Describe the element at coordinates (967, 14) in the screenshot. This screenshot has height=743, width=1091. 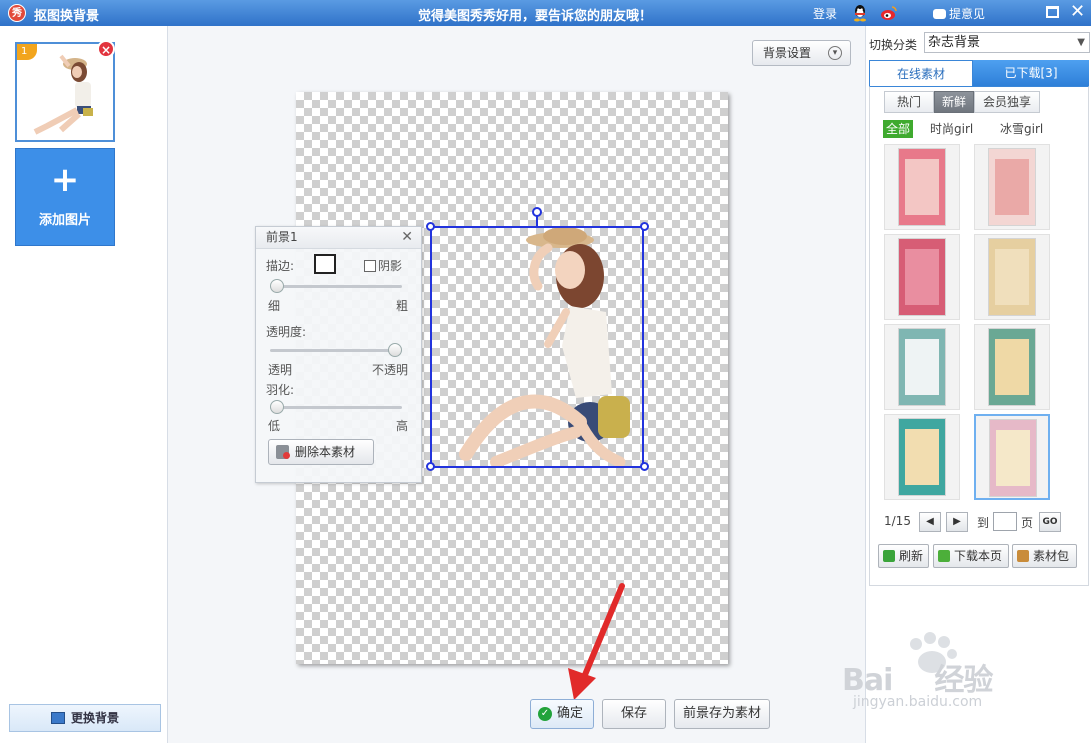
I see `feedback-label: 提意见` at that location.